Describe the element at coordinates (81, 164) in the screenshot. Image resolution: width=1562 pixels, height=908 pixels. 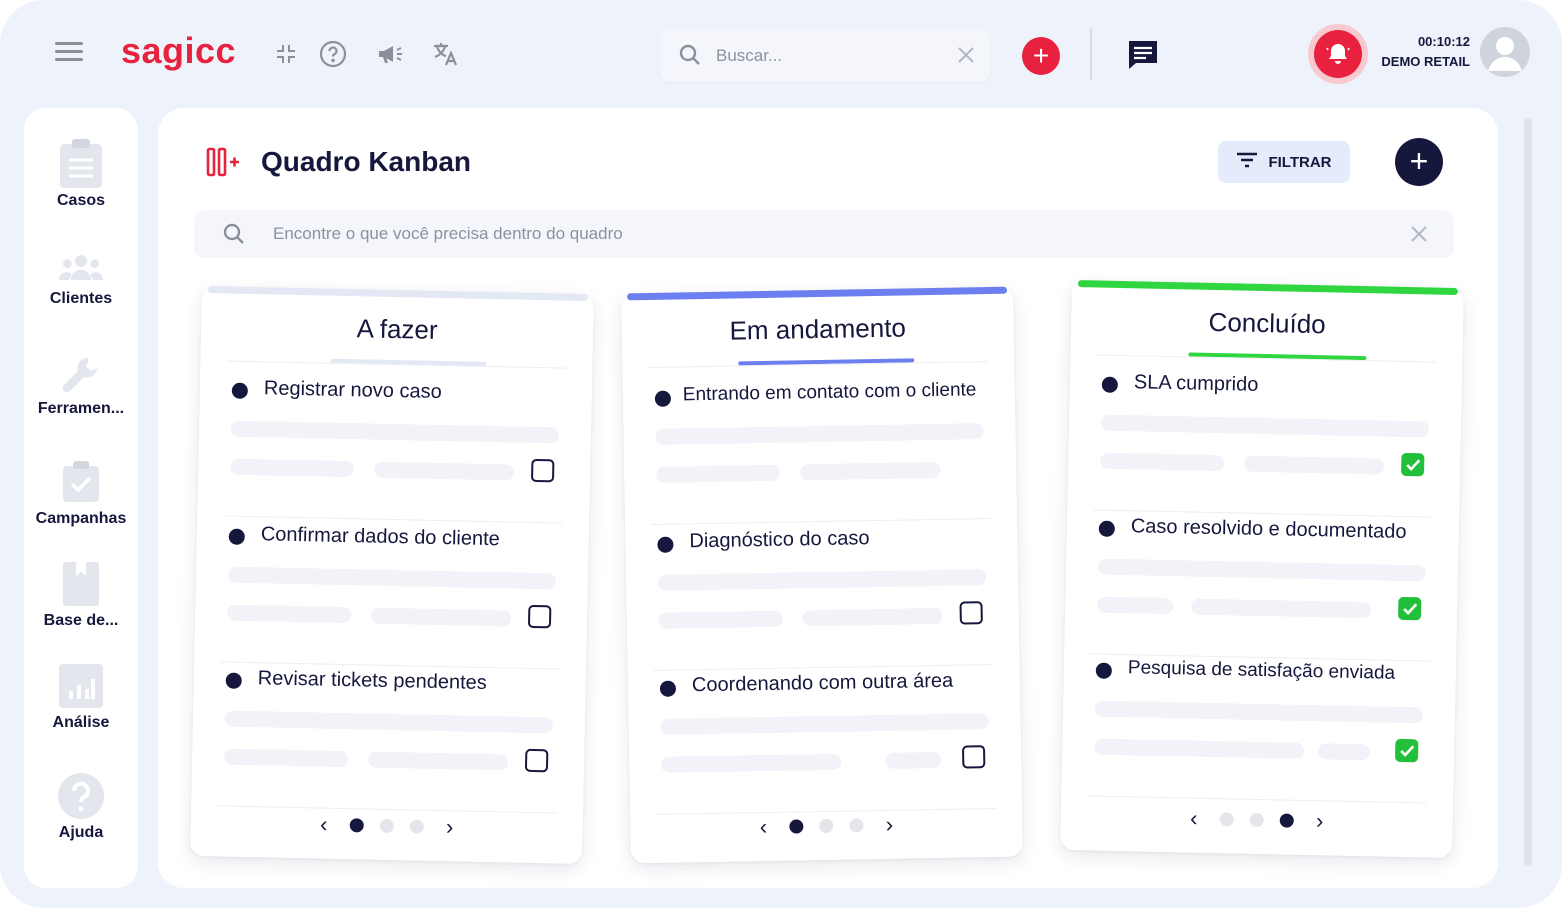
I see `clipboard-icon` at that location.